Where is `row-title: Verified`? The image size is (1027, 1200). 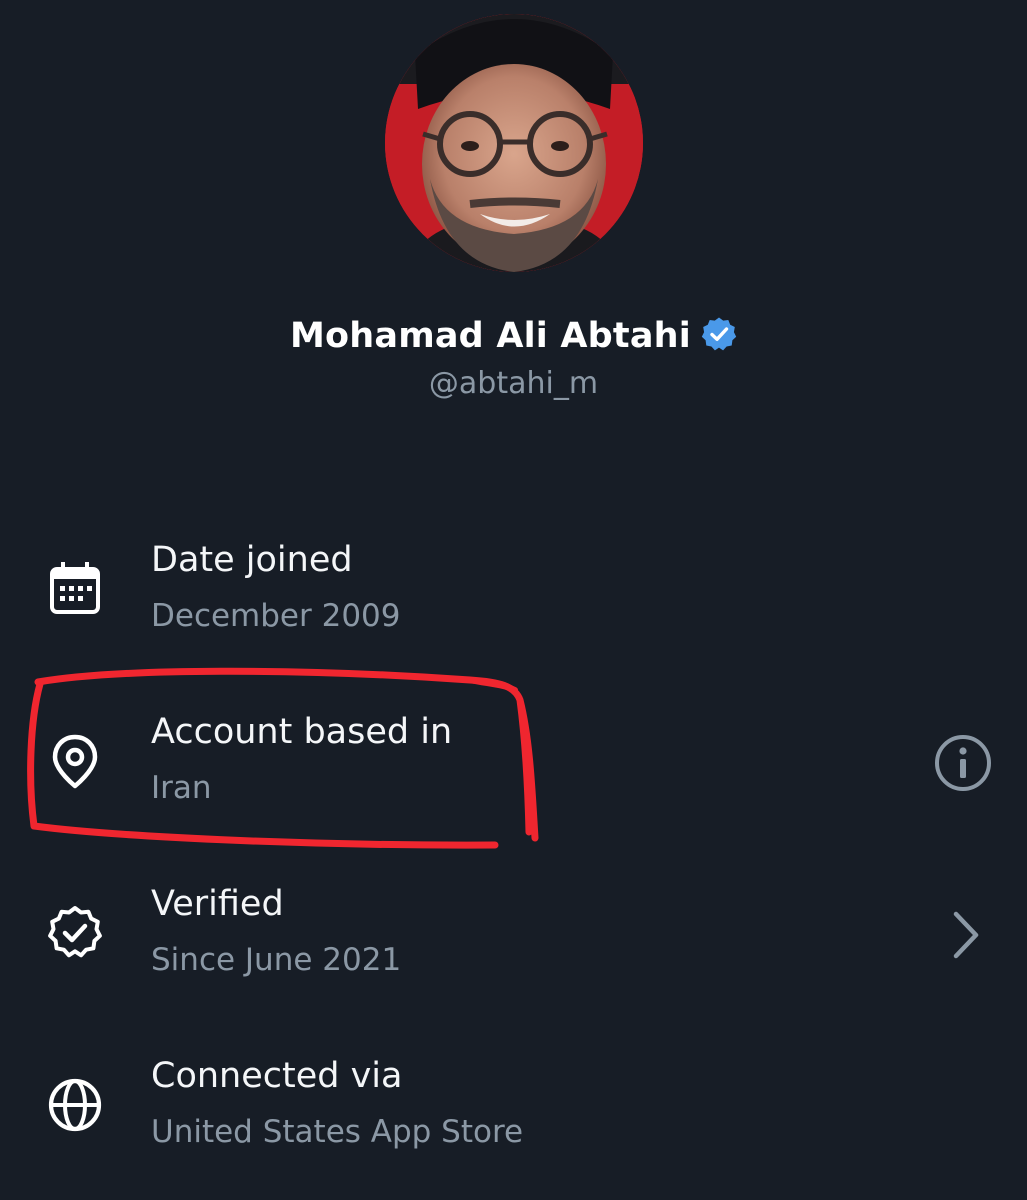
row-title: Verified is located at coordinates (217, 904).